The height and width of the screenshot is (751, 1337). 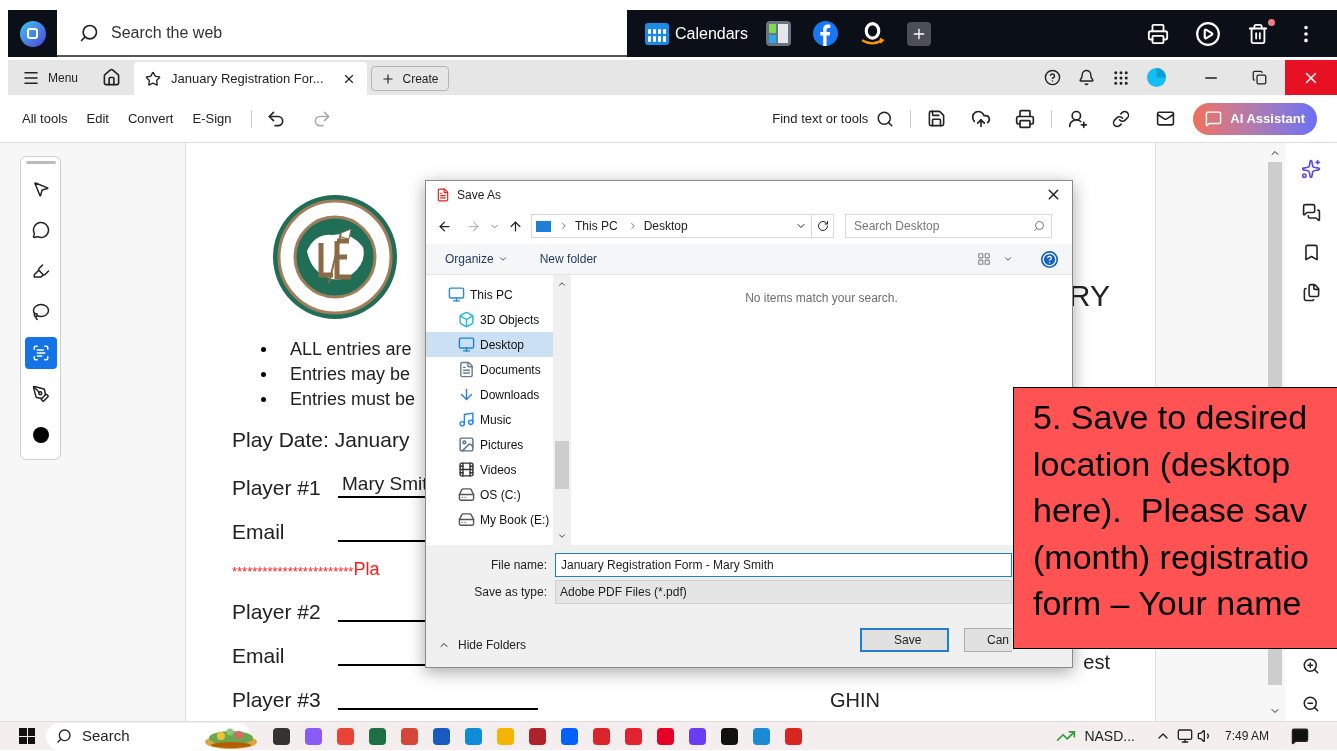 I want to click on field-label: Player #2, so click(x=277, y=611).